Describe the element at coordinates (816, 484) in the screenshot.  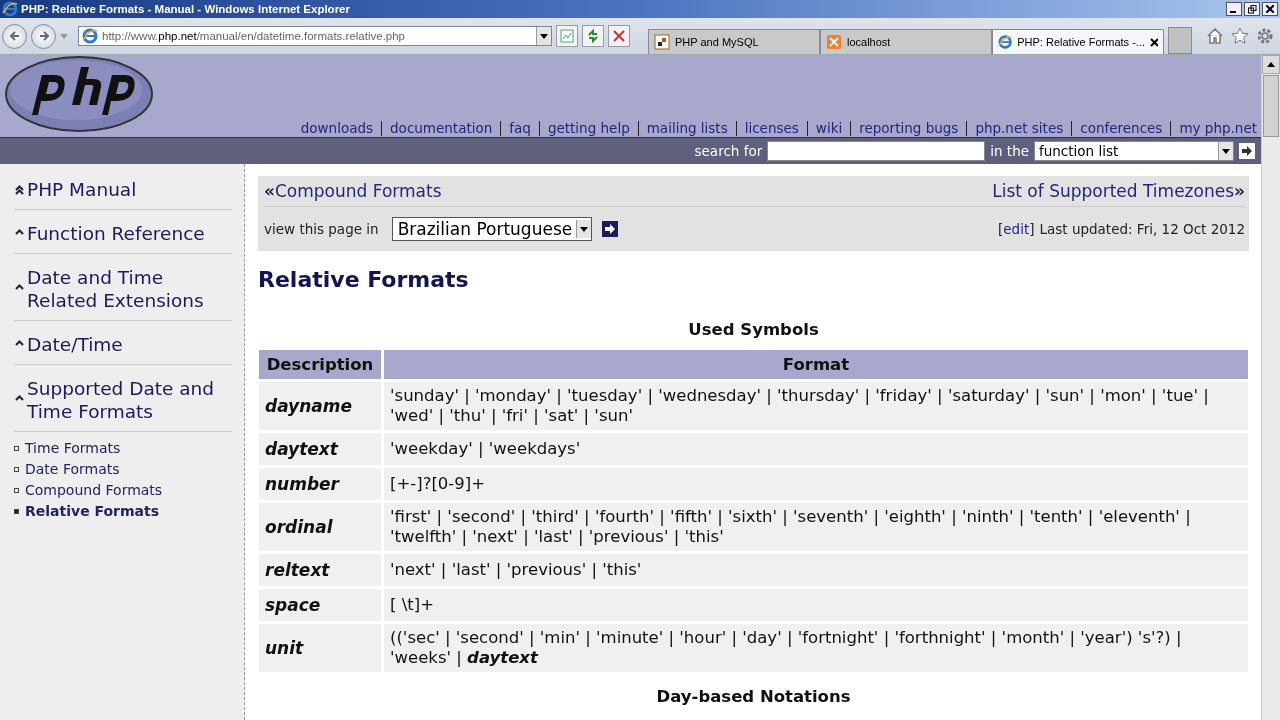
I see `table-cell: [+-]?[0-9]+` at that location.